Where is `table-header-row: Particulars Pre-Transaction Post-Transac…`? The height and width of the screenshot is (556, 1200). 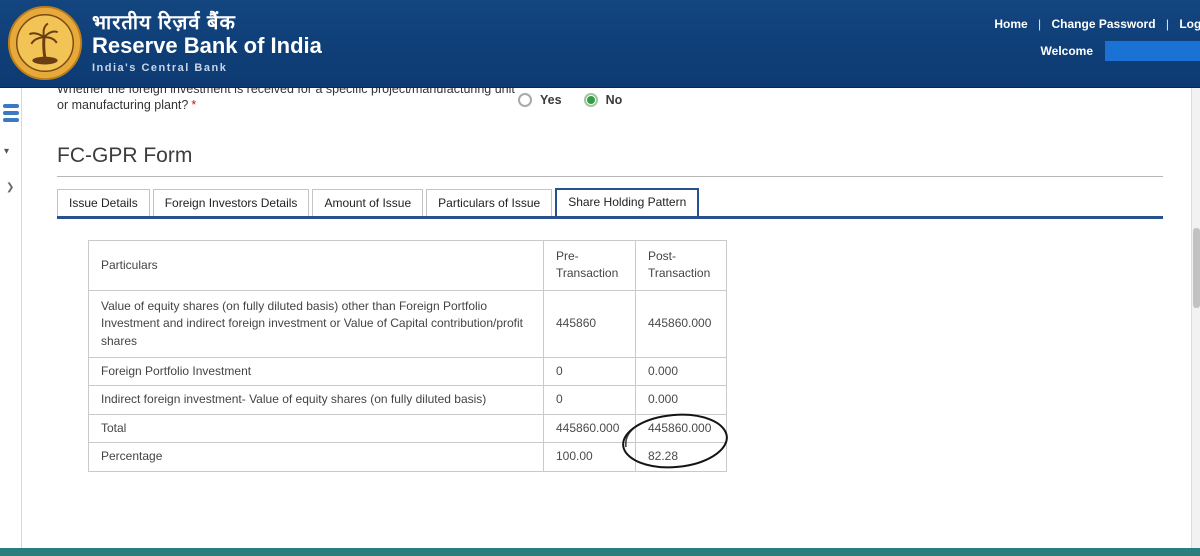 table-header-row: Particulars Pre-Transaction Post-Transac… is located at coordinates (407, 265).